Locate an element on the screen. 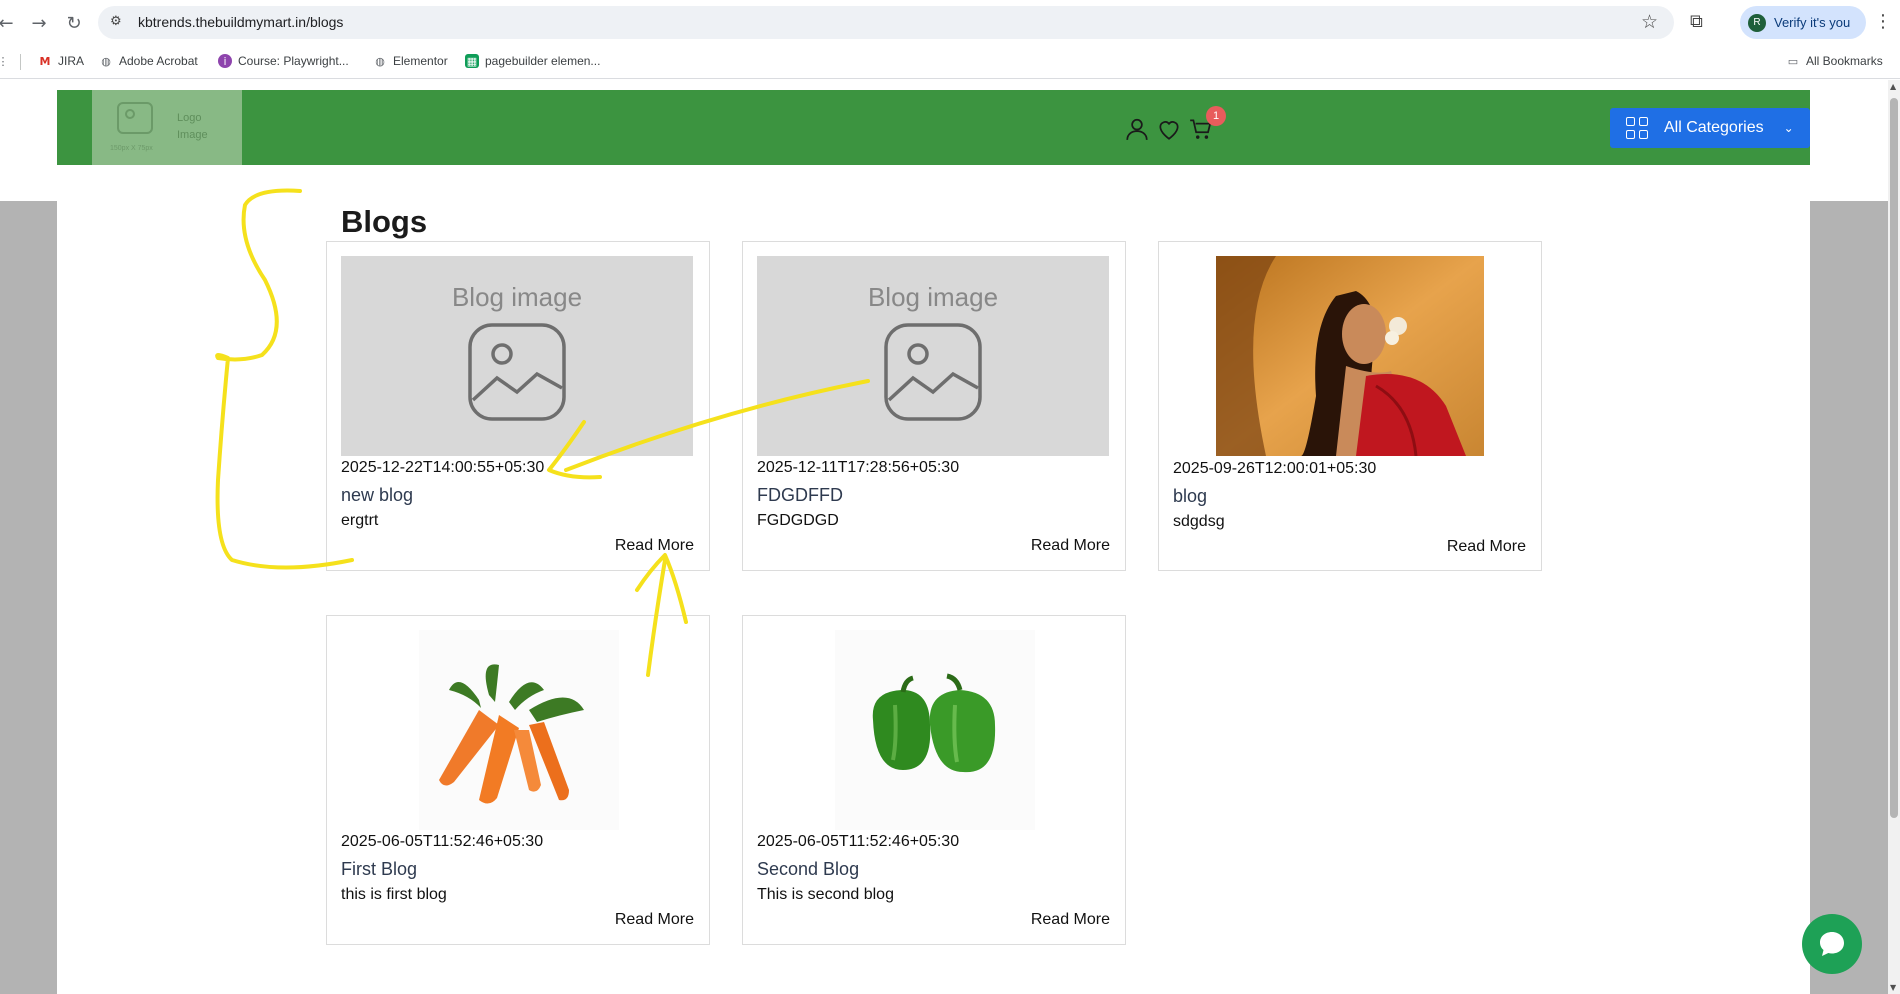 This screenshot has height=994, width=1900. page-title: Blogs is located at coordinates (384, 221).